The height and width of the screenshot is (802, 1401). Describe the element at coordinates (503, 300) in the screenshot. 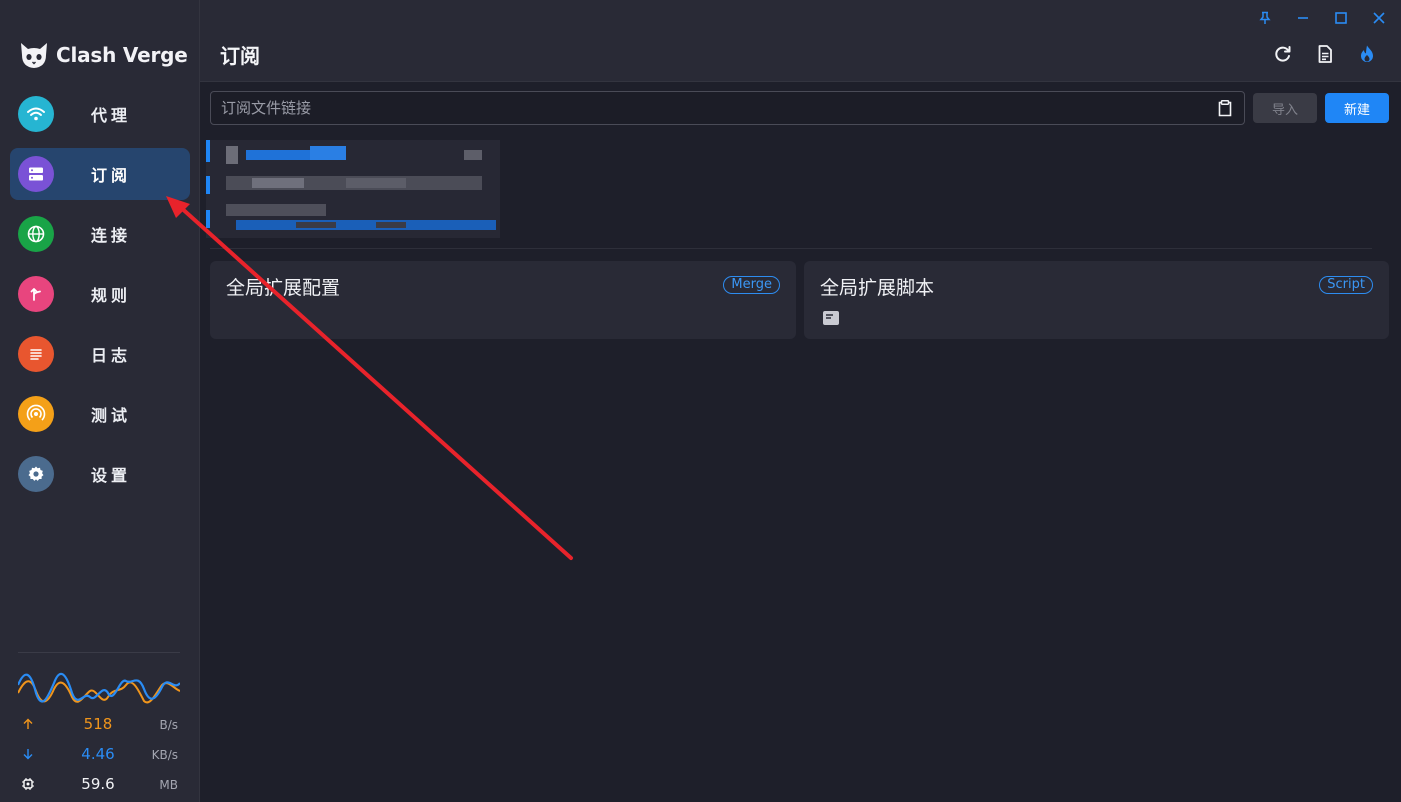

I see `global-merge-card: 全局扩展配置 Merge` at that location.